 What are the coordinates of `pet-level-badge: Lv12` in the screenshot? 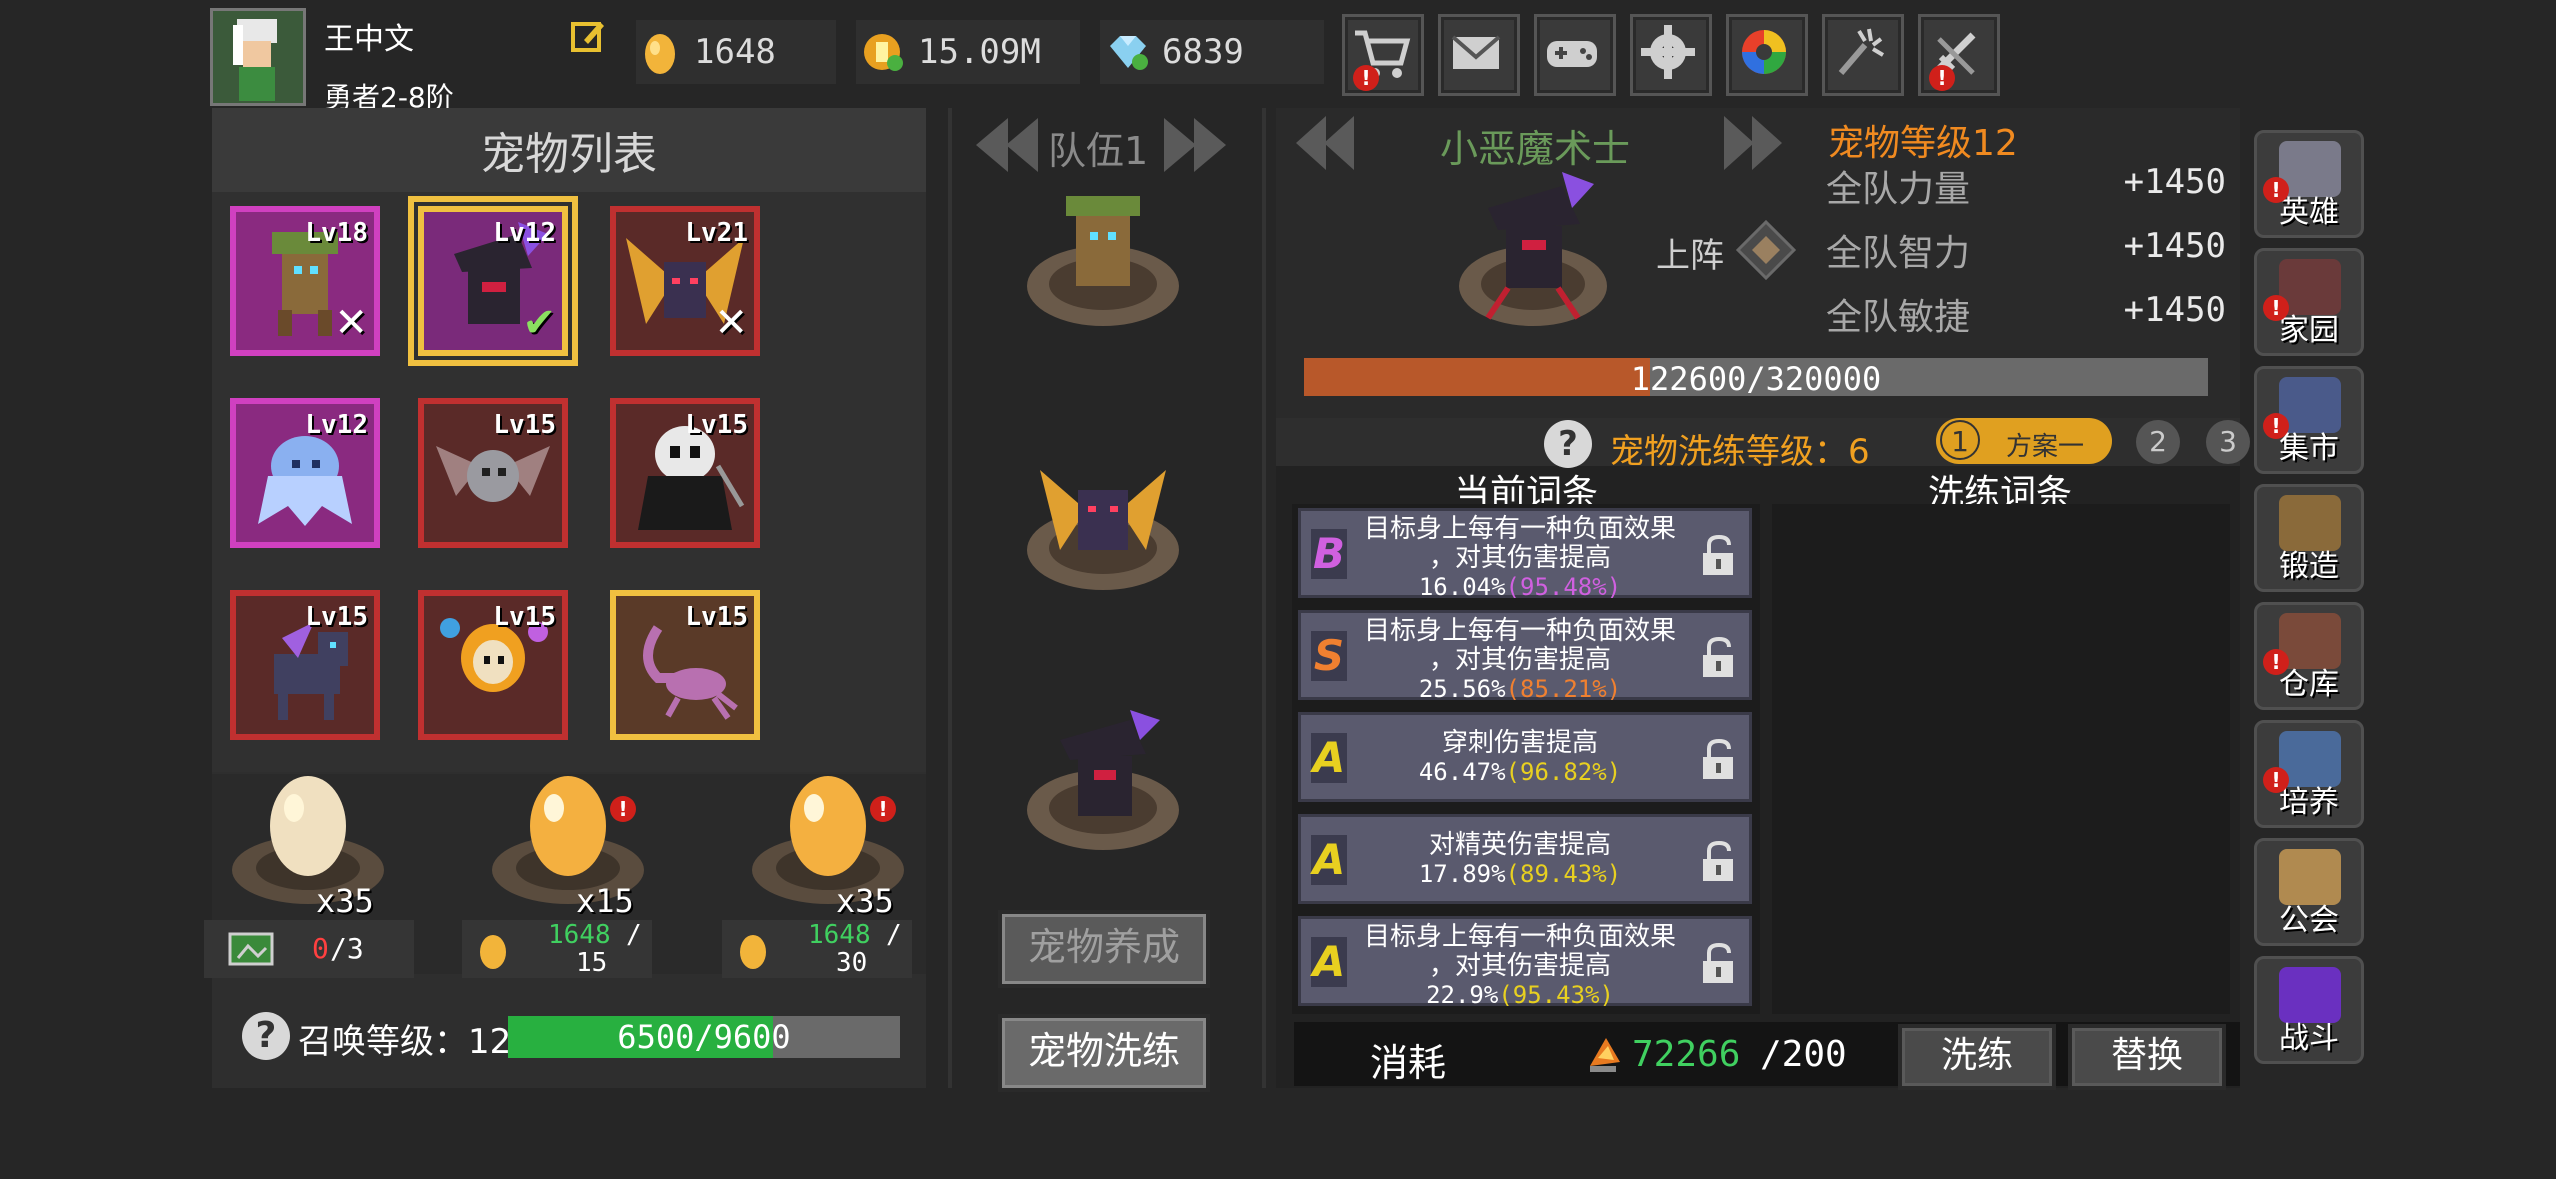 It's located at (524, 233).